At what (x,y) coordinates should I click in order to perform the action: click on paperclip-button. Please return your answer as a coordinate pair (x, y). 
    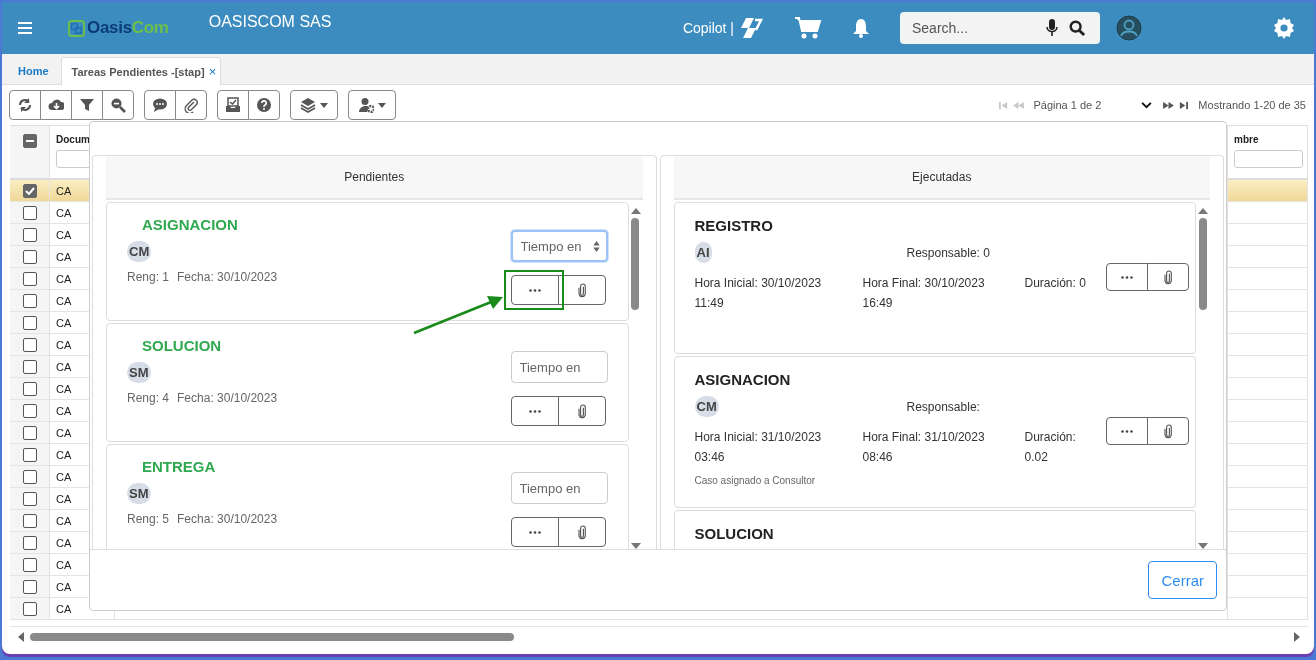
    Looking at the image, I should click on (191, 105).